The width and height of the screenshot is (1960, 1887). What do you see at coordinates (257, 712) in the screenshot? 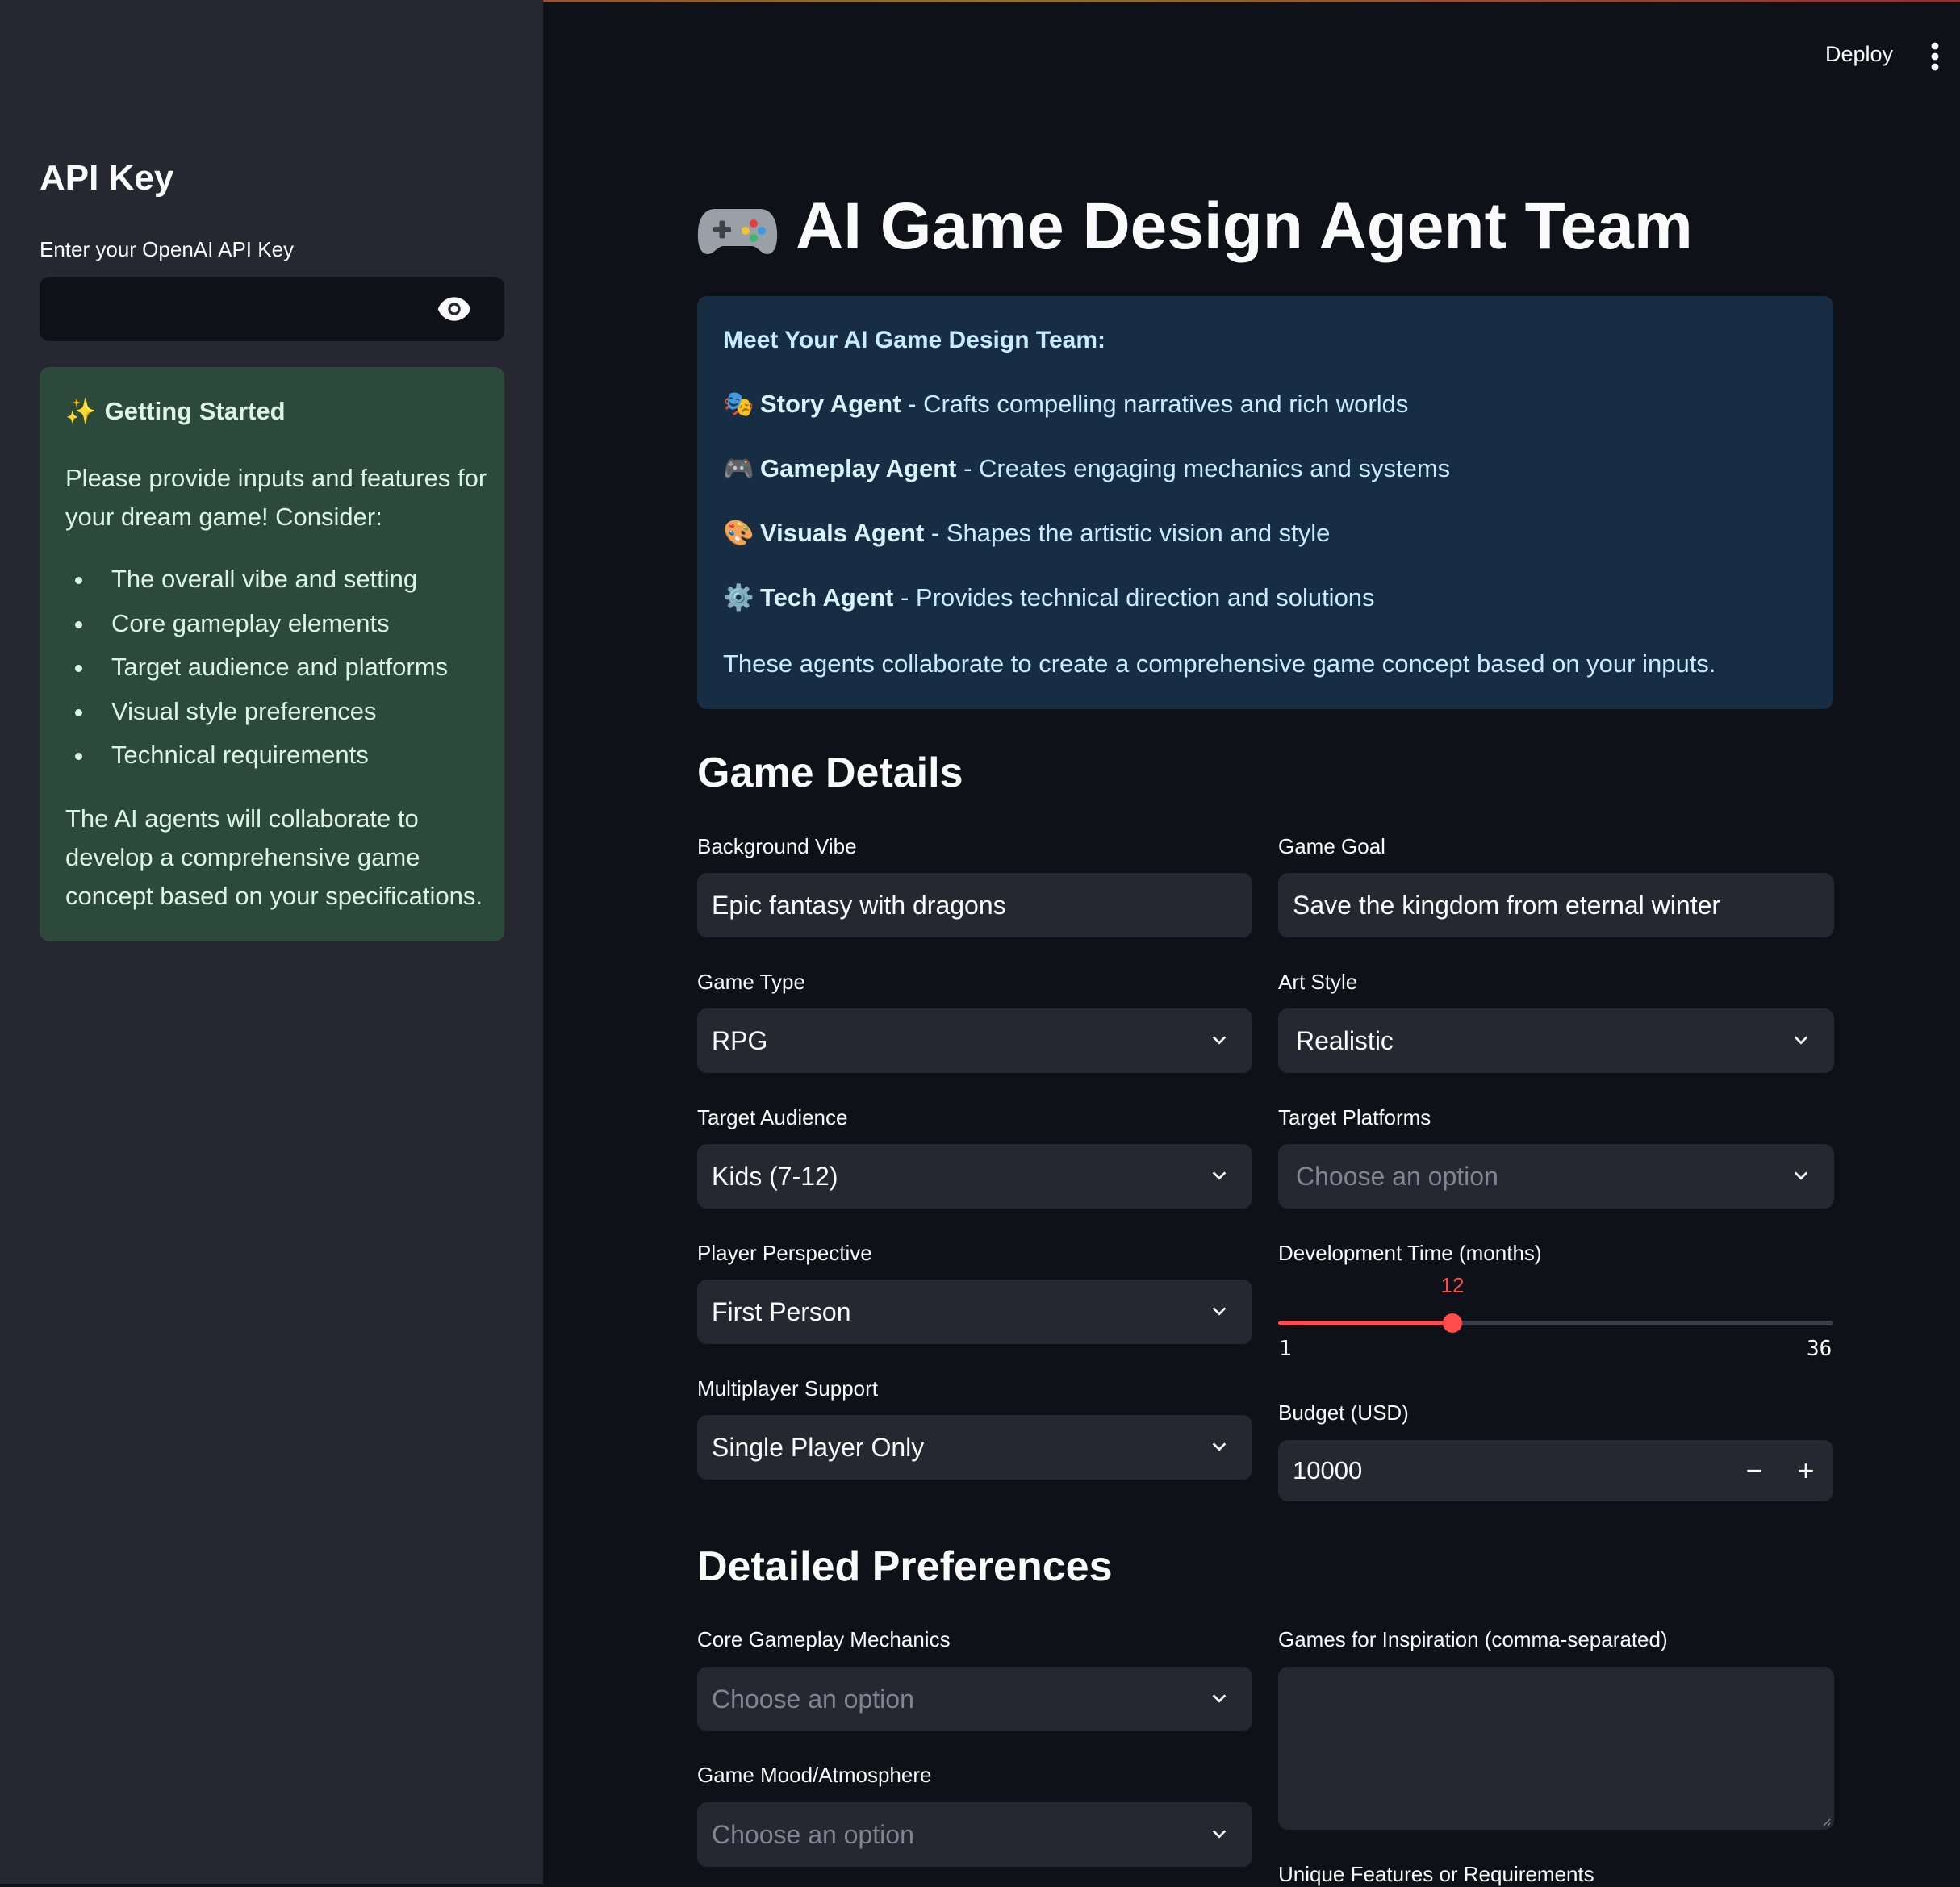
I see `list-item: Visual style preferences` at bounding box center [257, 712].